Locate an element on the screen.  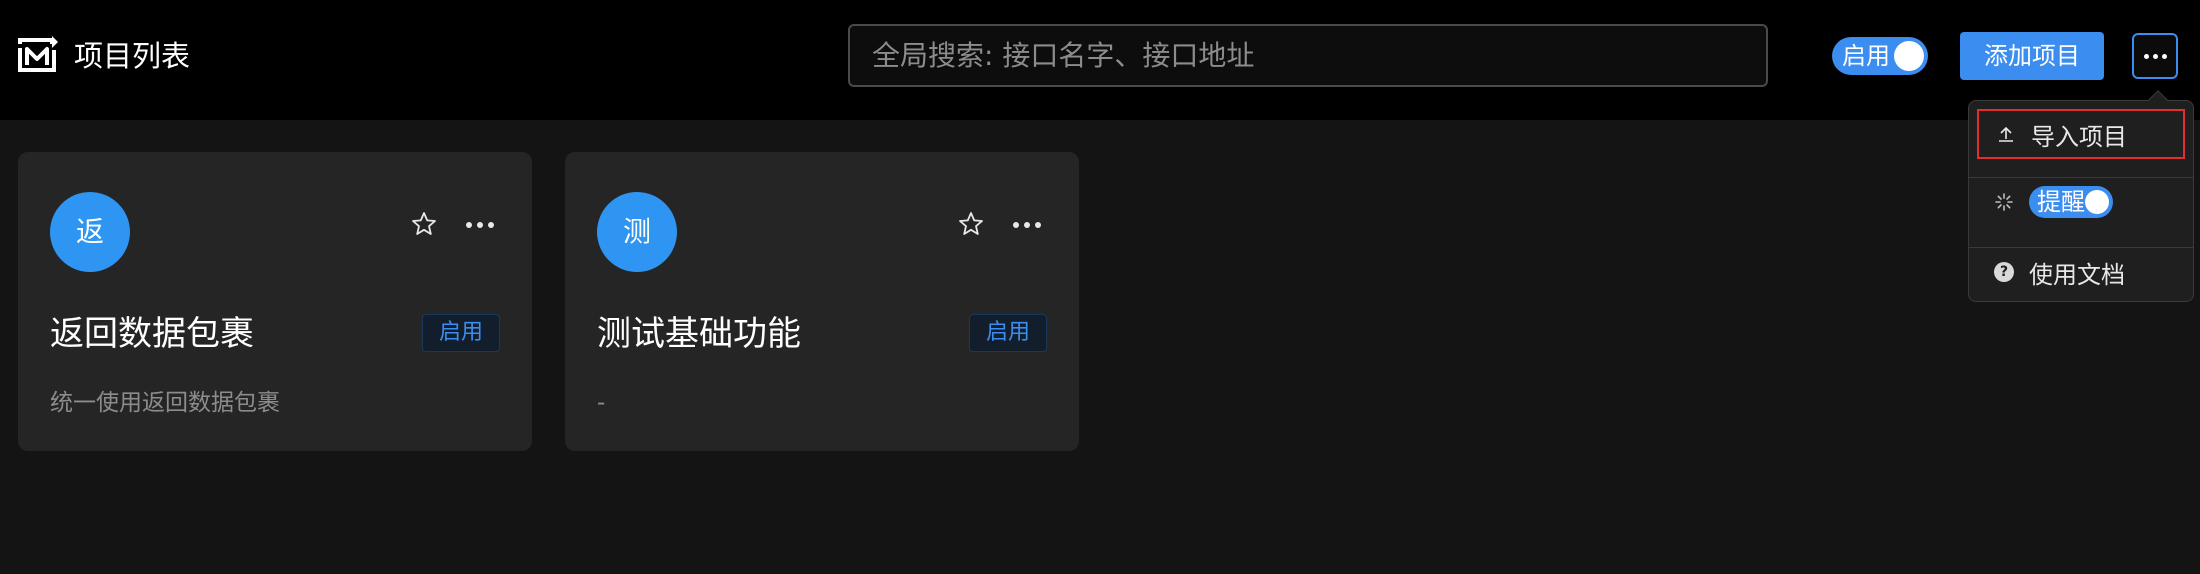
menu-item-docs: ? 使用文档 is located at coordinates (2081, 272).